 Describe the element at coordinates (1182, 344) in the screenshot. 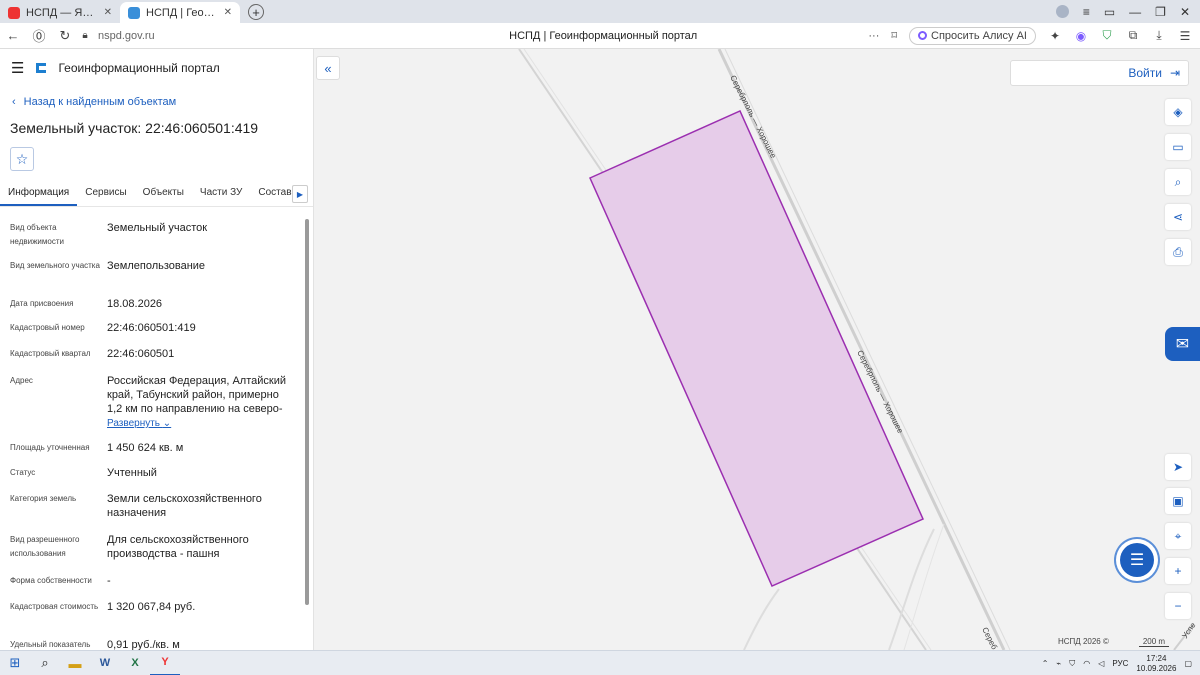

I see `feedback-widget-button: ✉` at that location.